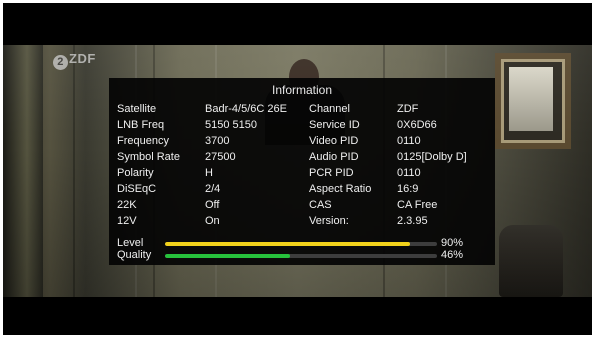  Describe the element at coordinates (334, 125) in the screenshot. I see `row-label: Service ID` at that location.